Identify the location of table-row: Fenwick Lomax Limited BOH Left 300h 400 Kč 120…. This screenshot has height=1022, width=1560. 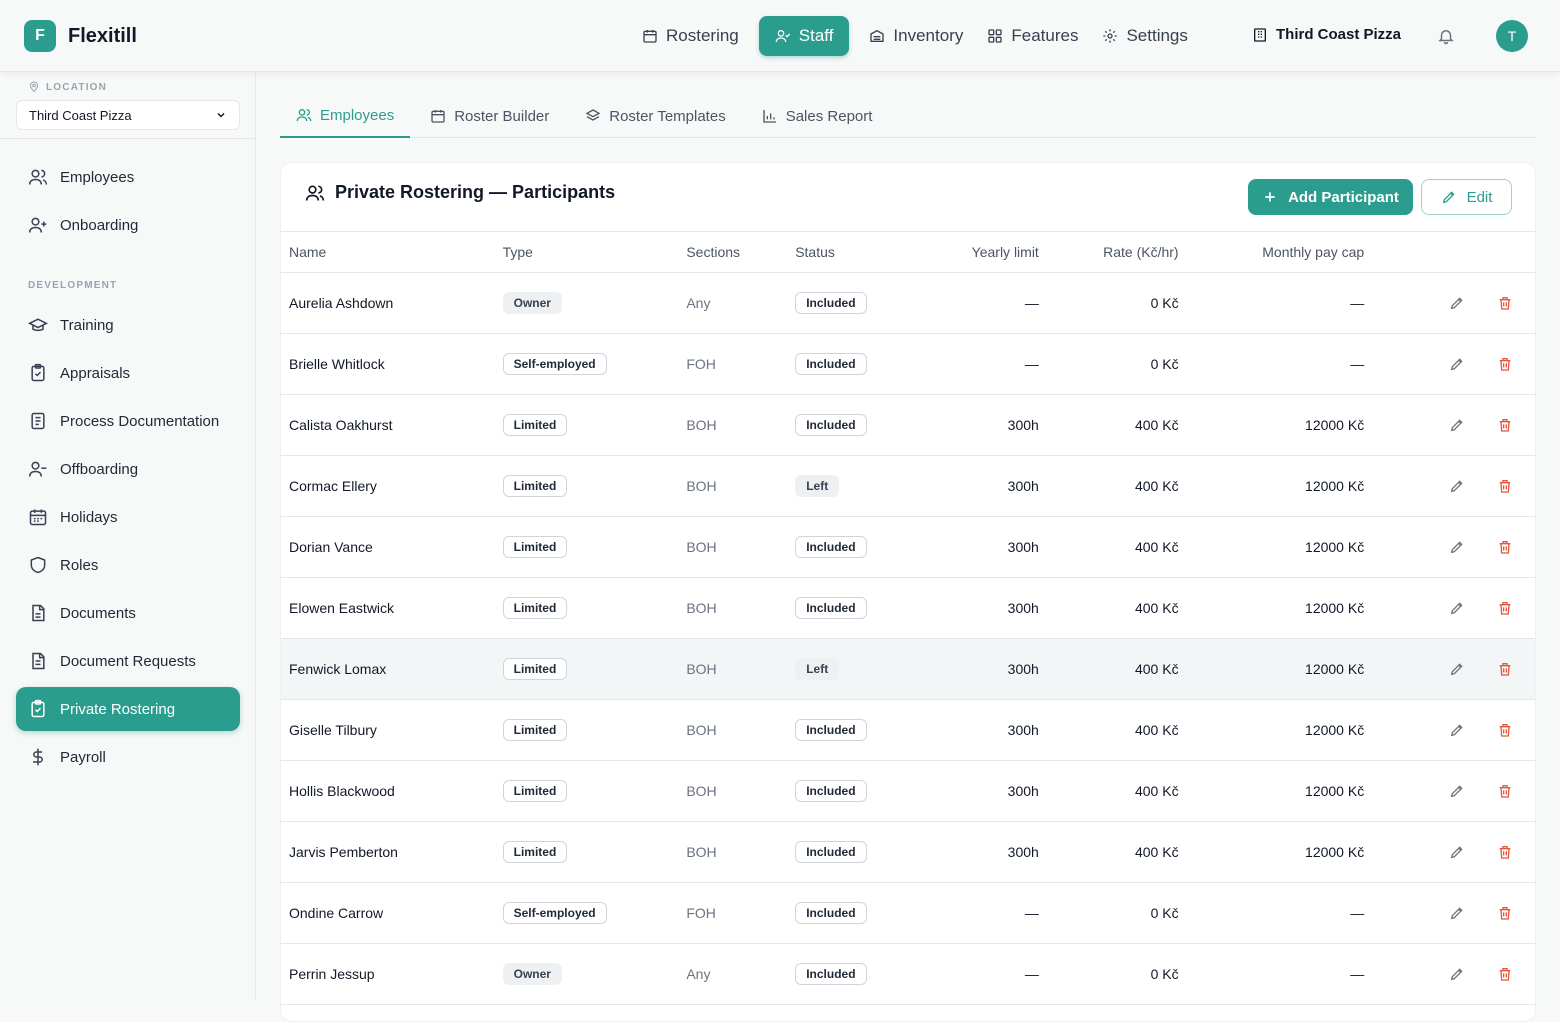
(908, 669).